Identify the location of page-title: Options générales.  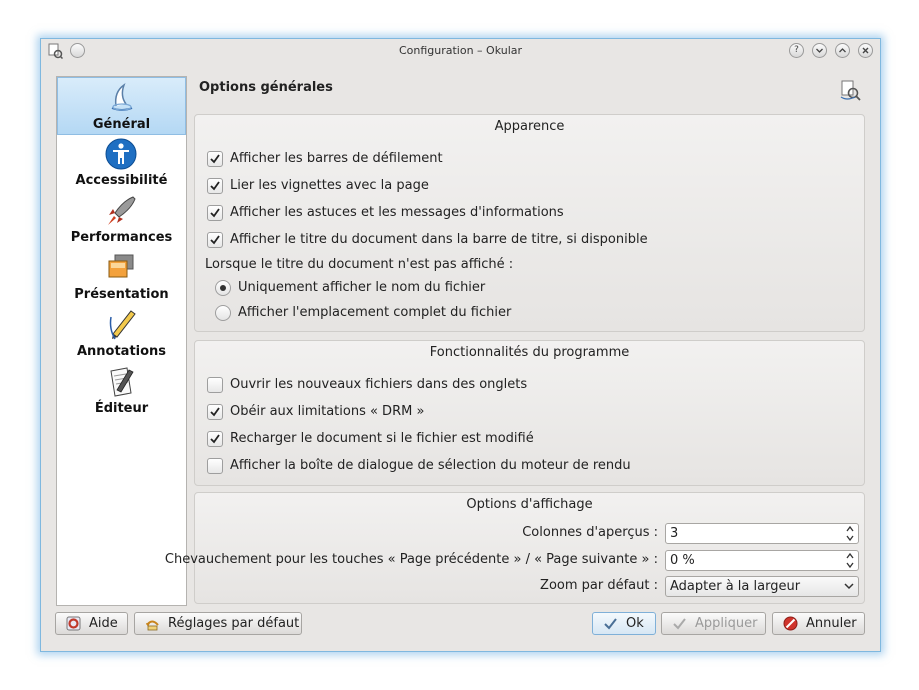
(266, 87).